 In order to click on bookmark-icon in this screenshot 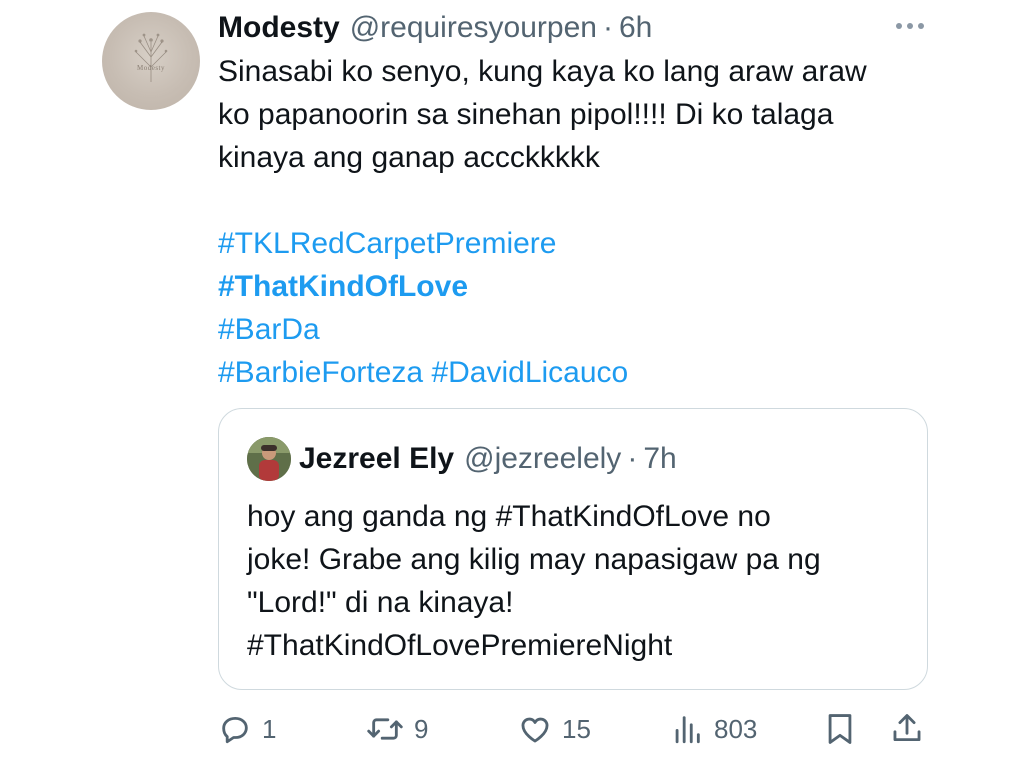, I will do `click(840, 729)`.